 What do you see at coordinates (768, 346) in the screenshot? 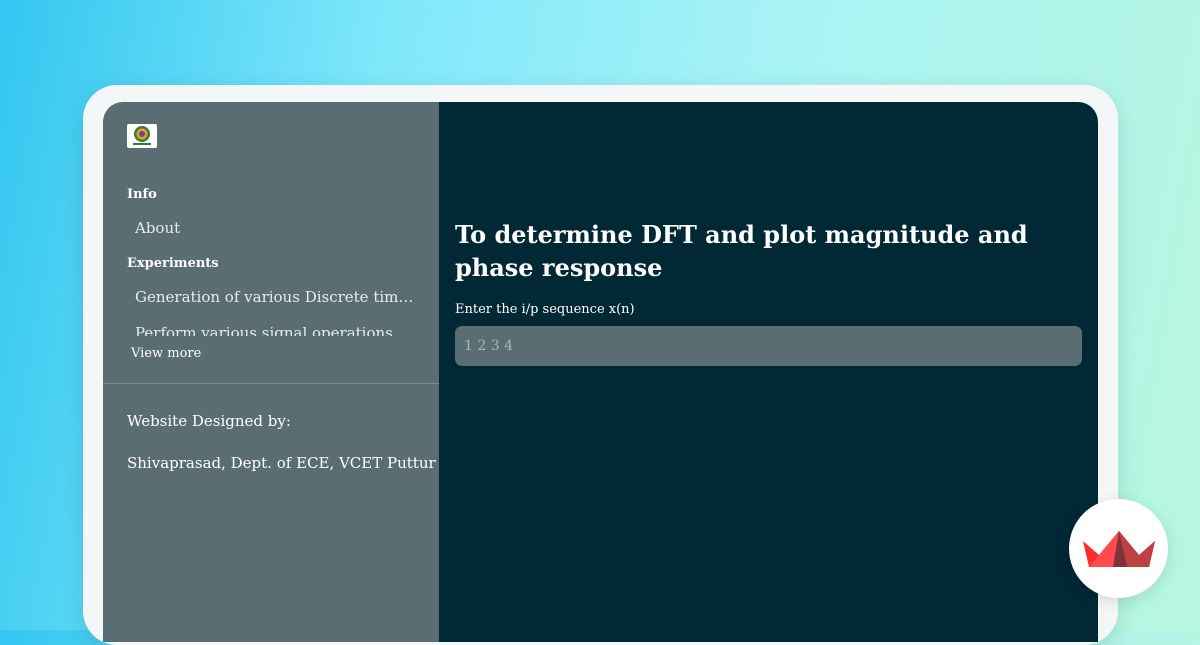
I see `sequence-input` at bounding box center [768, 346].